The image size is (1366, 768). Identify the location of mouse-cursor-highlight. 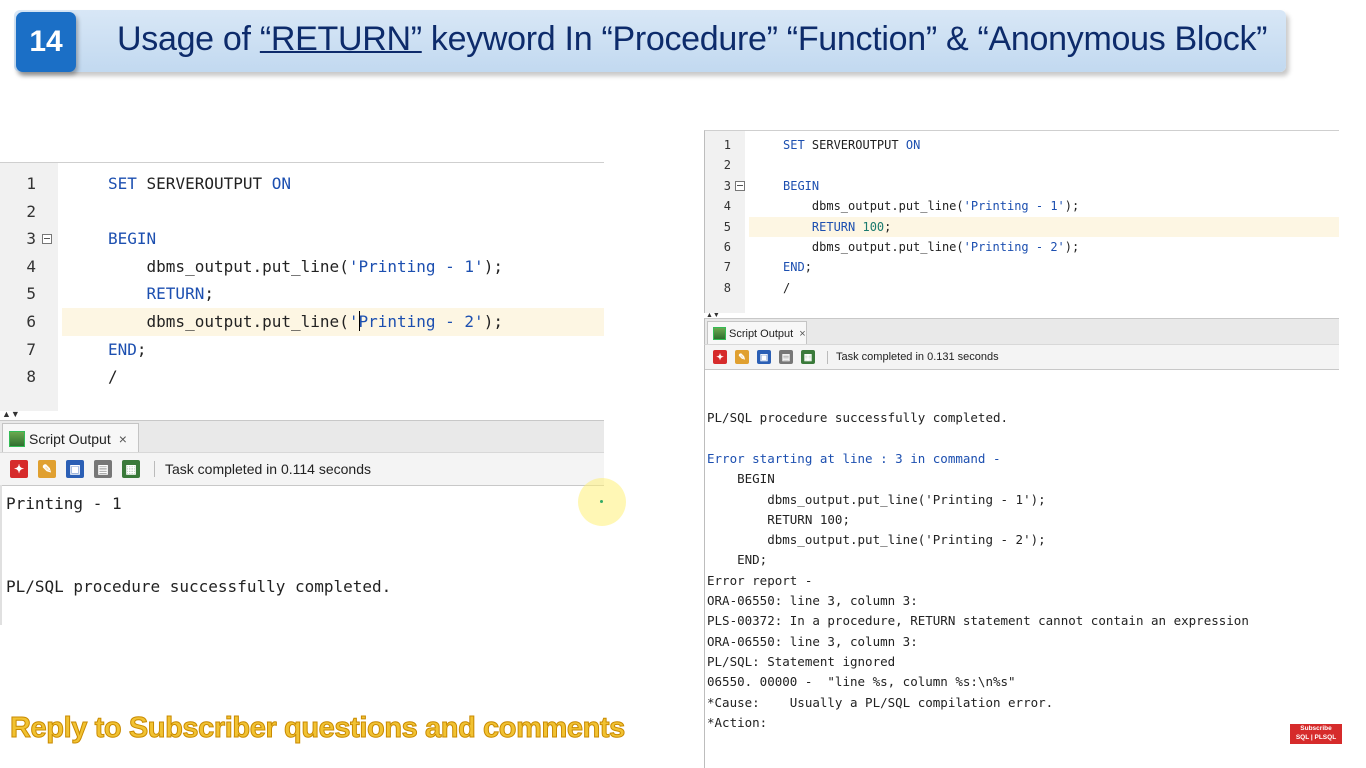
(602, 502).